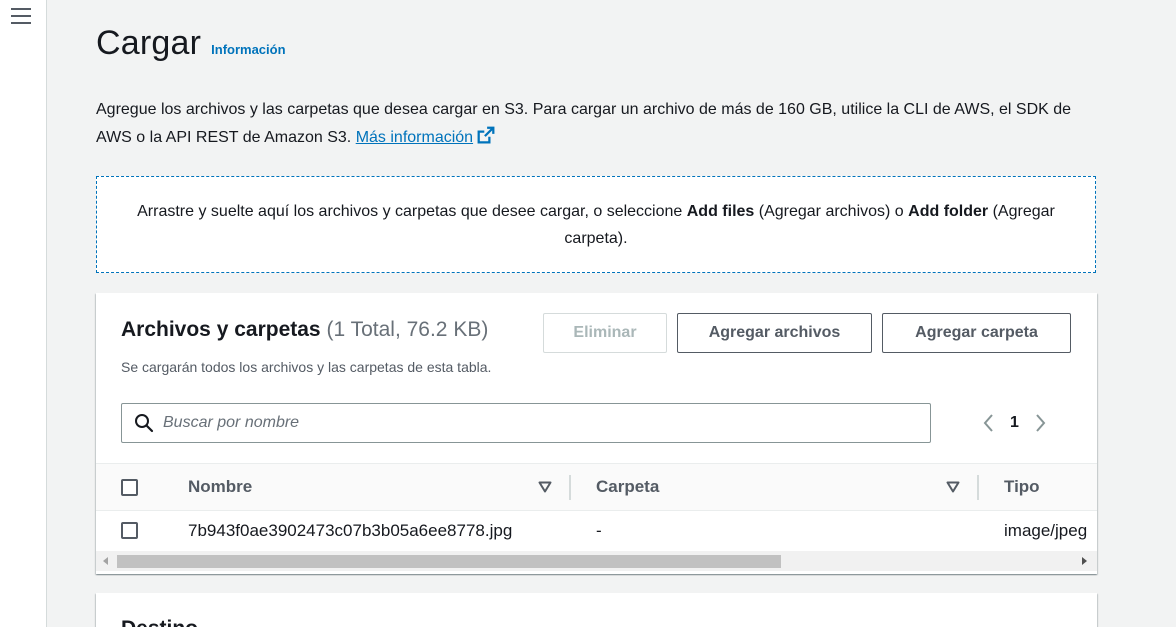  I want to click on row-checkbox, so click(129, 530).